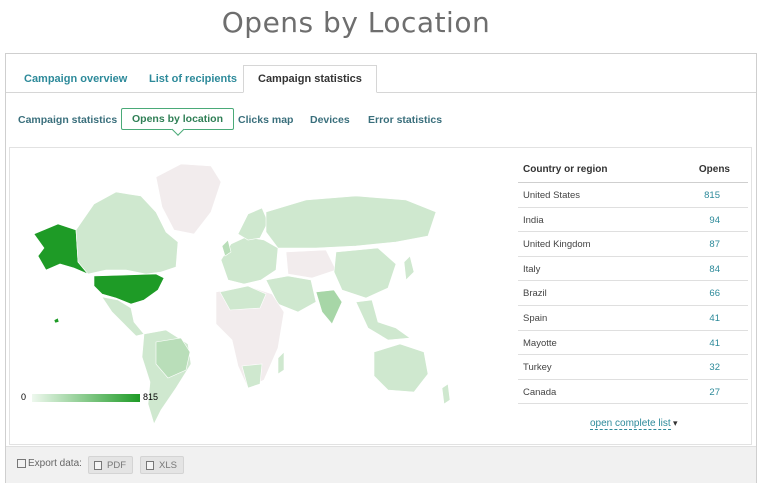  I want to click on export-icon, so click(21, 463).